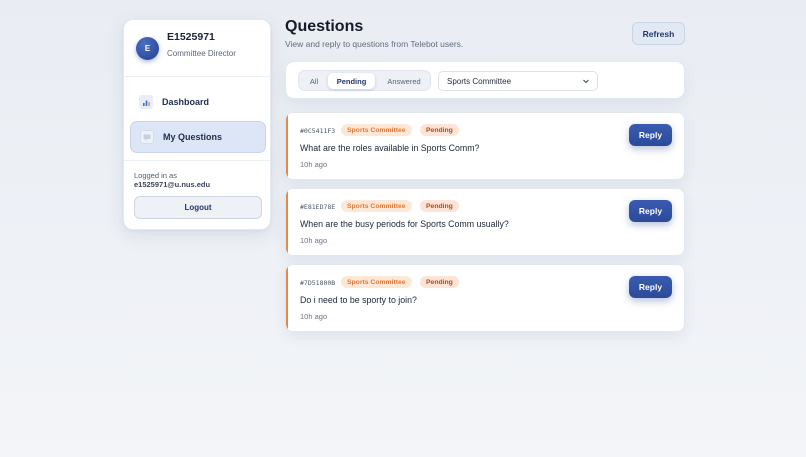  What do you see at coordinates (155, 175) in the screenshot?
I see `logged-in-label: Logged in as` at bounding box center [155, 175].